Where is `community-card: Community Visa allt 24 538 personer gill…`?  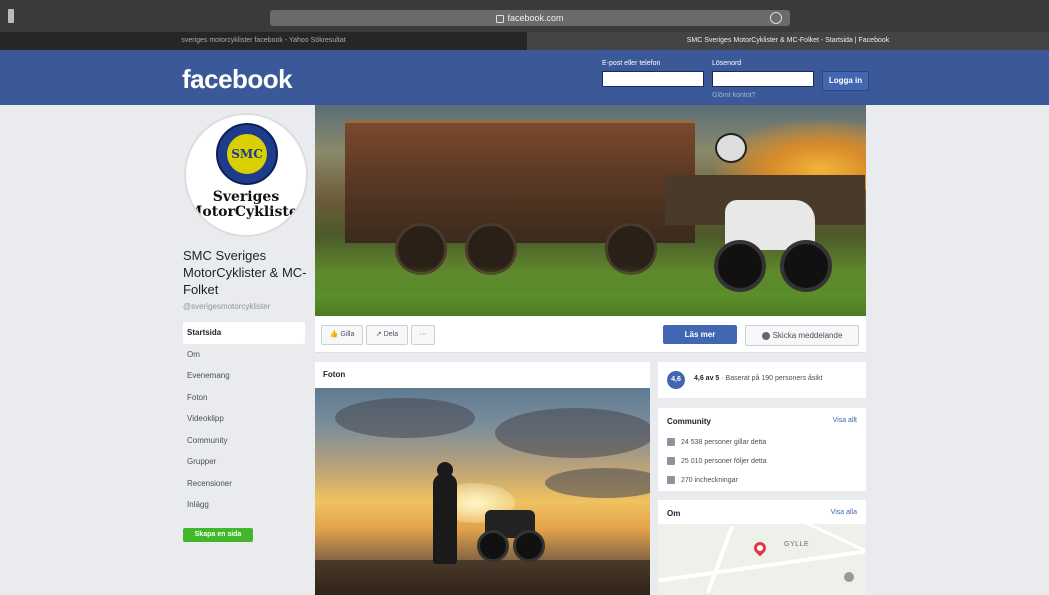
community-card: Community Visa allt 24 538 personer gill… is located at coordinates (762, 449).